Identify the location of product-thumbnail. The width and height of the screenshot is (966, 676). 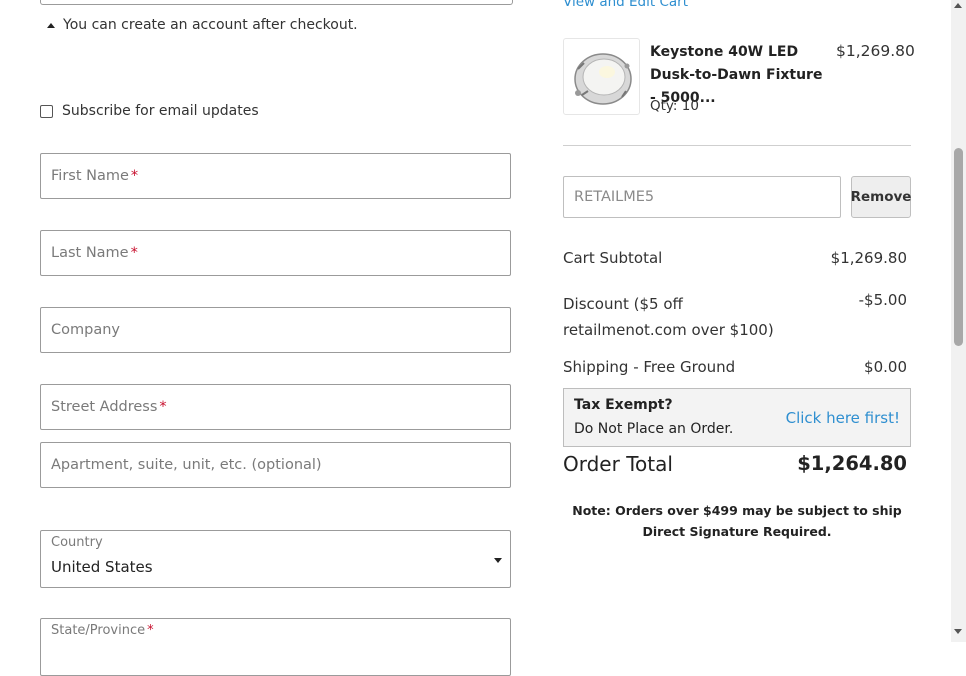
(601, 76).